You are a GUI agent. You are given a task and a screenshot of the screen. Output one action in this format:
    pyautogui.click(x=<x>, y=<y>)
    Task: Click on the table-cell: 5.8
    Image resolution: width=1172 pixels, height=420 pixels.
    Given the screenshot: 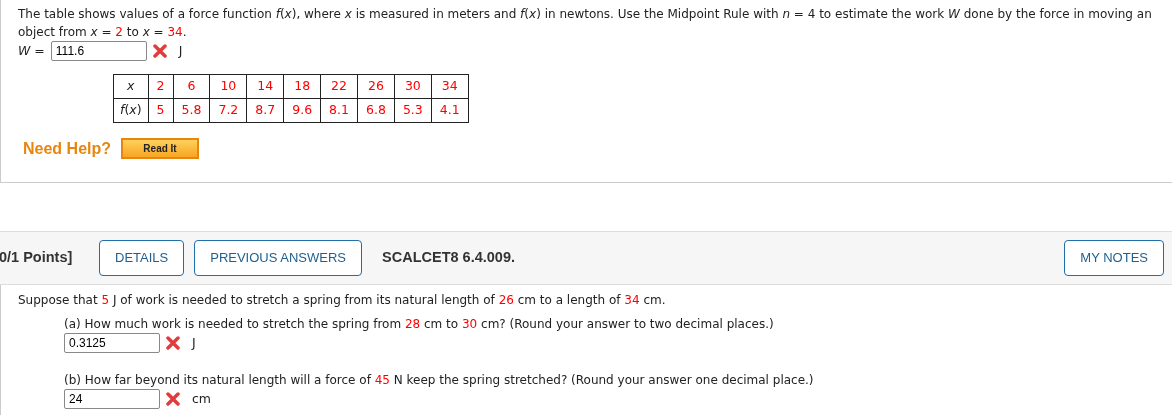 What is the action you would take?
    pyautogui.click(x=191, y=110)
    